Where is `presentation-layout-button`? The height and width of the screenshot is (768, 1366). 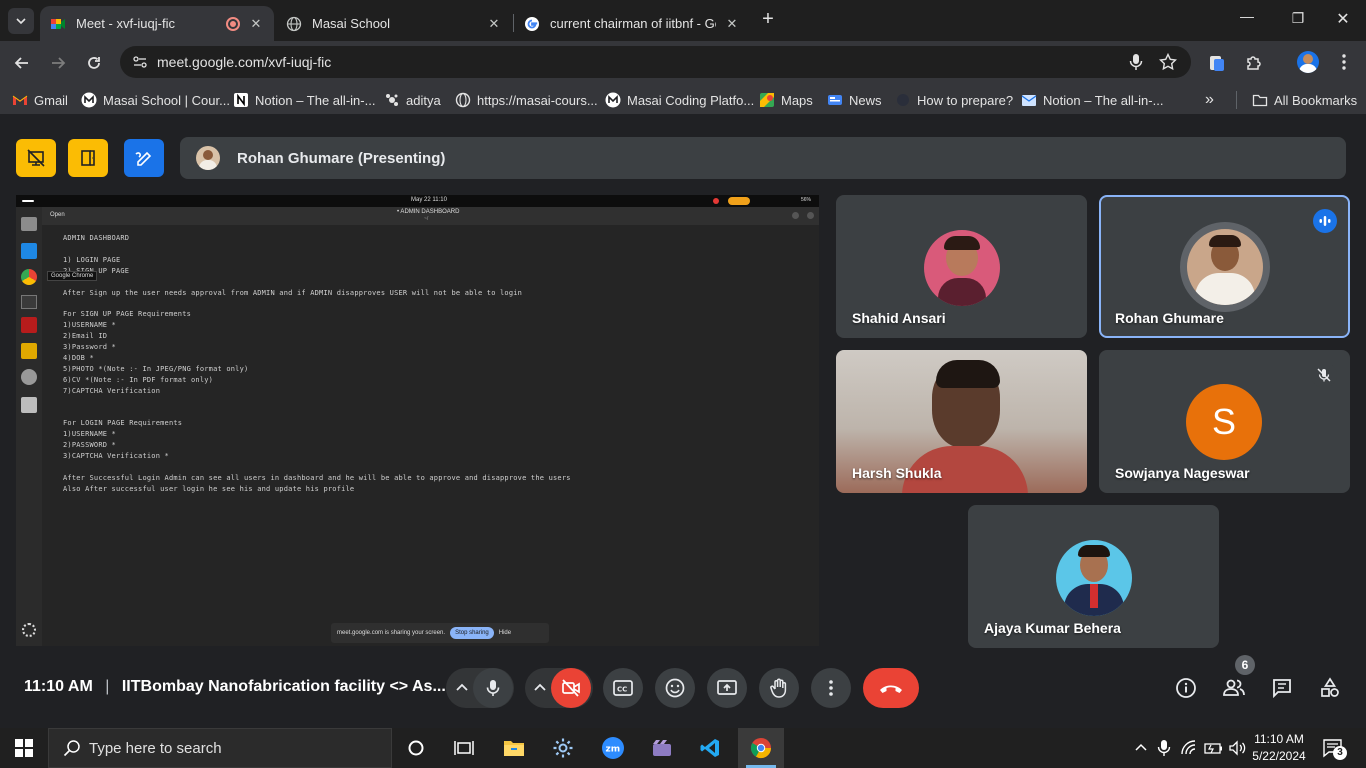 presentation-layout-button is located at coordinates (88, 158).